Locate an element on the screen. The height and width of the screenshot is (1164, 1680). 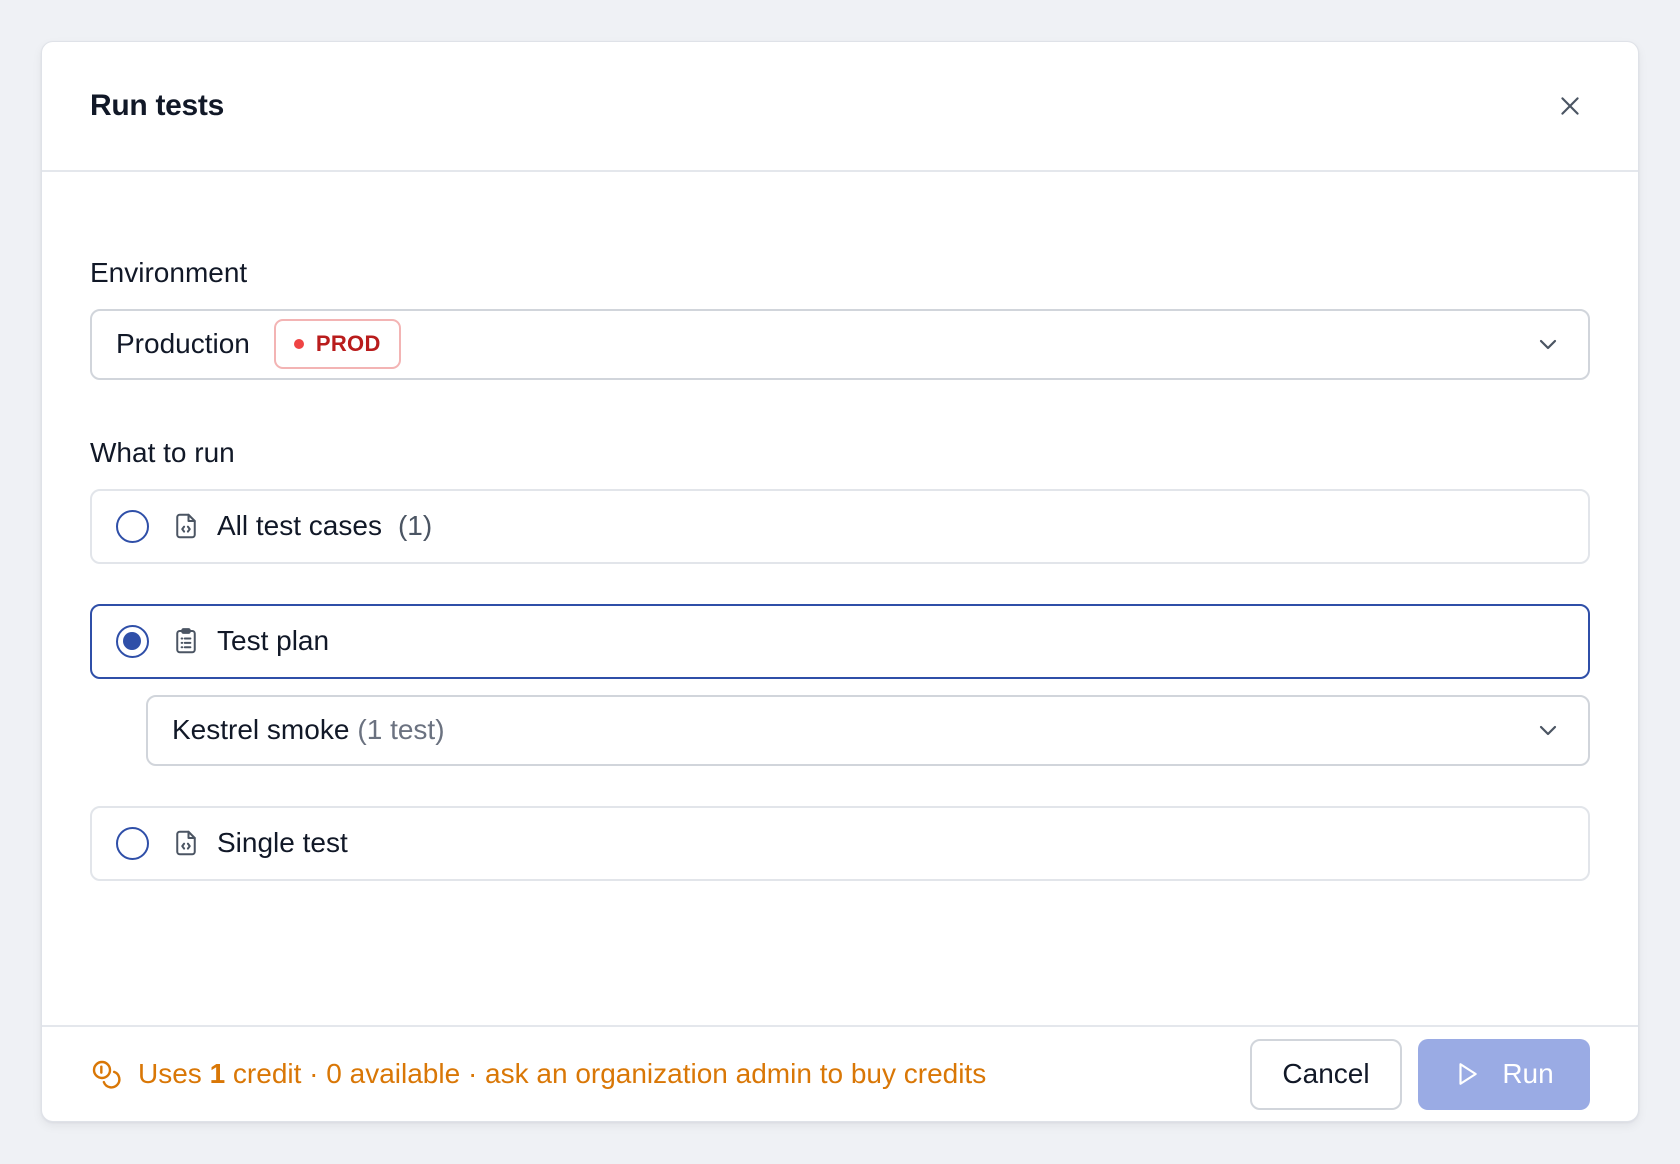
environment-label: Environment is located at coordinates (169, 272).